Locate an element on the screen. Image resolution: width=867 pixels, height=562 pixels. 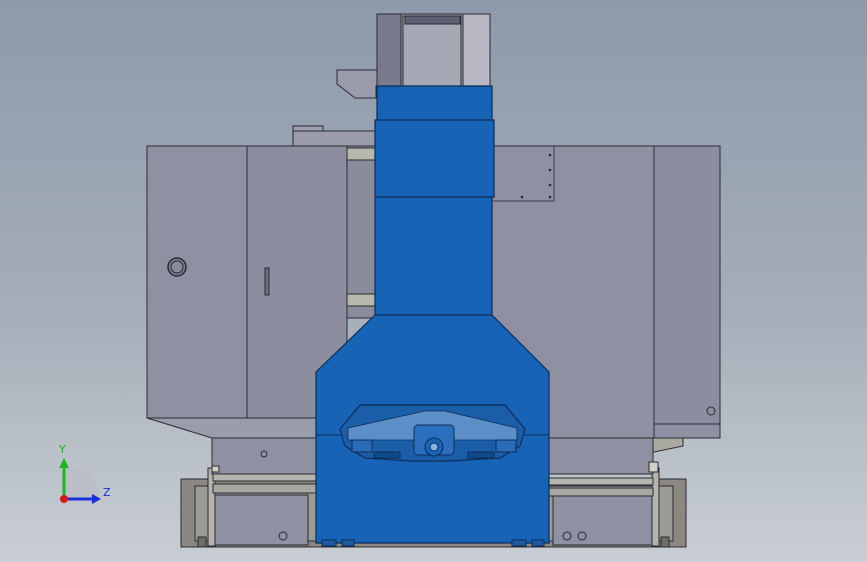
door-handle is located at coordinates (267, 281).